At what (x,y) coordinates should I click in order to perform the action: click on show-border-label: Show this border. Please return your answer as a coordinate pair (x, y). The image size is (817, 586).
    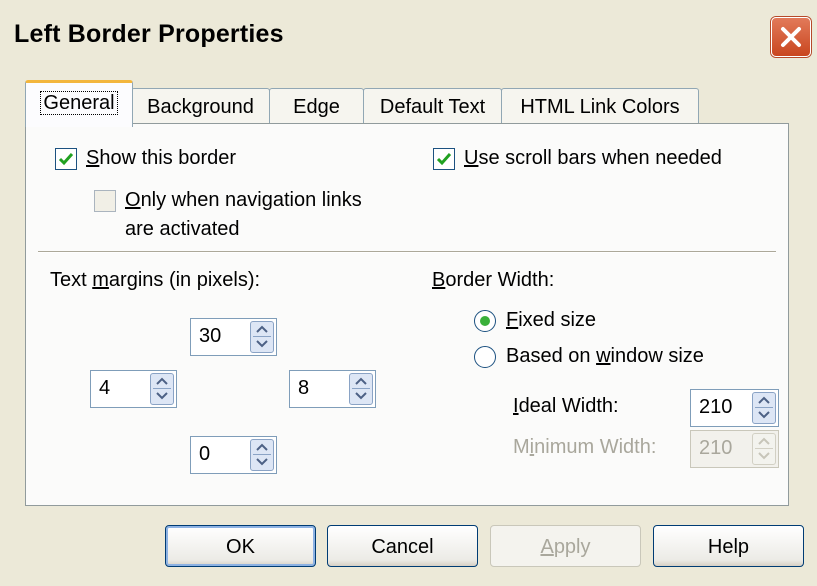
    Looking at the image, I should click on (161, 158).